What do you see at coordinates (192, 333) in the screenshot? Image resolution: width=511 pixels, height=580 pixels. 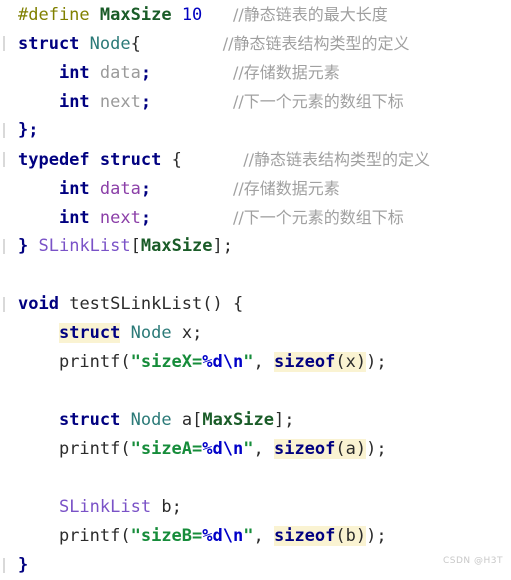 I see `variable-declaration: x;` at bounding box center [192, 333].